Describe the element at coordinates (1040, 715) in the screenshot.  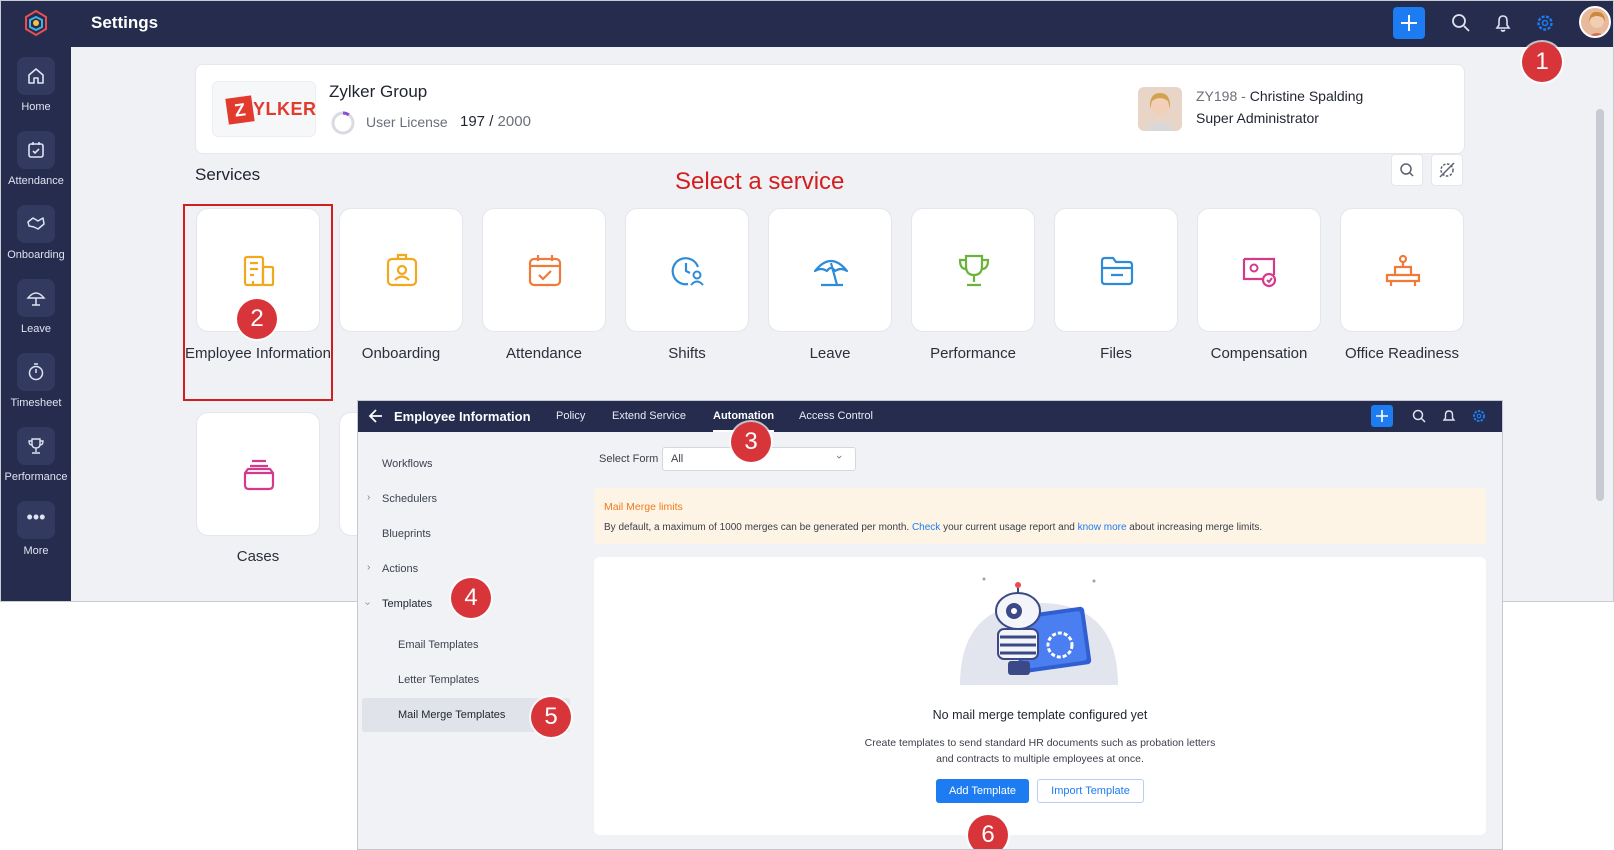
I see `empty-title: No mail merge template configured yet` at that location.